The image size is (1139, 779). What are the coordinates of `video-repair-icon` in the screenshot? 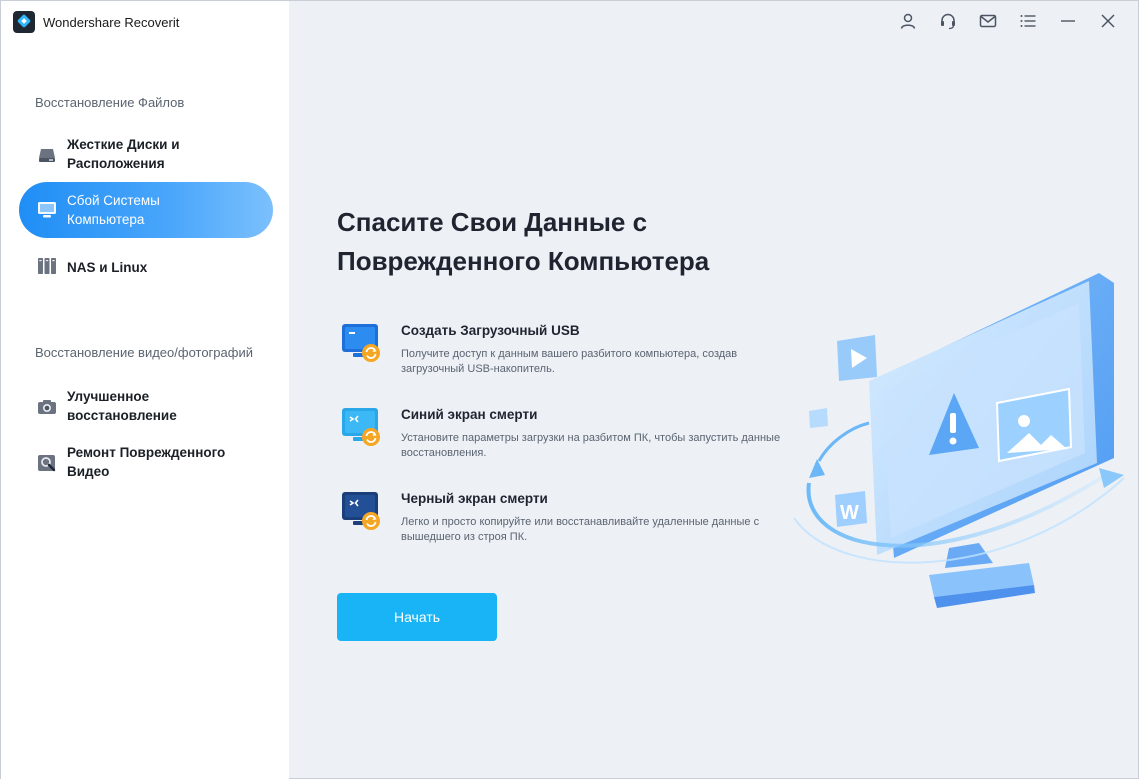 It's located at (47, 463).